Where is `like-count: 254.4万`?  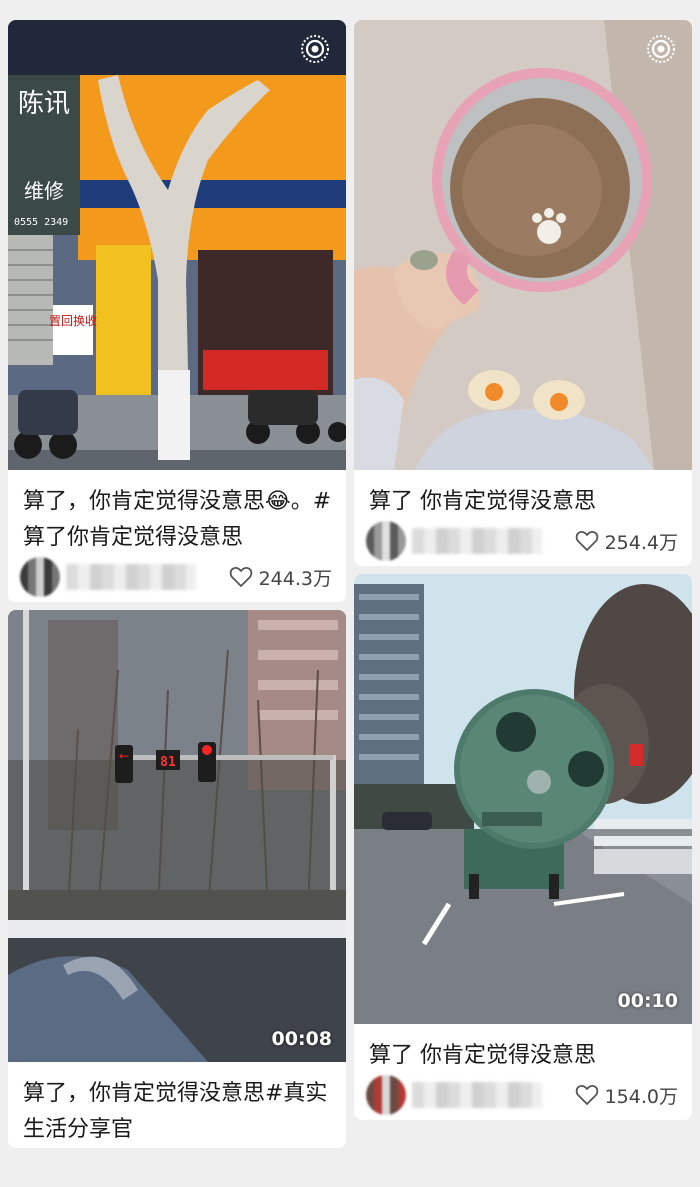 like-count: 254.4万 is located at coordinates (641, 542).